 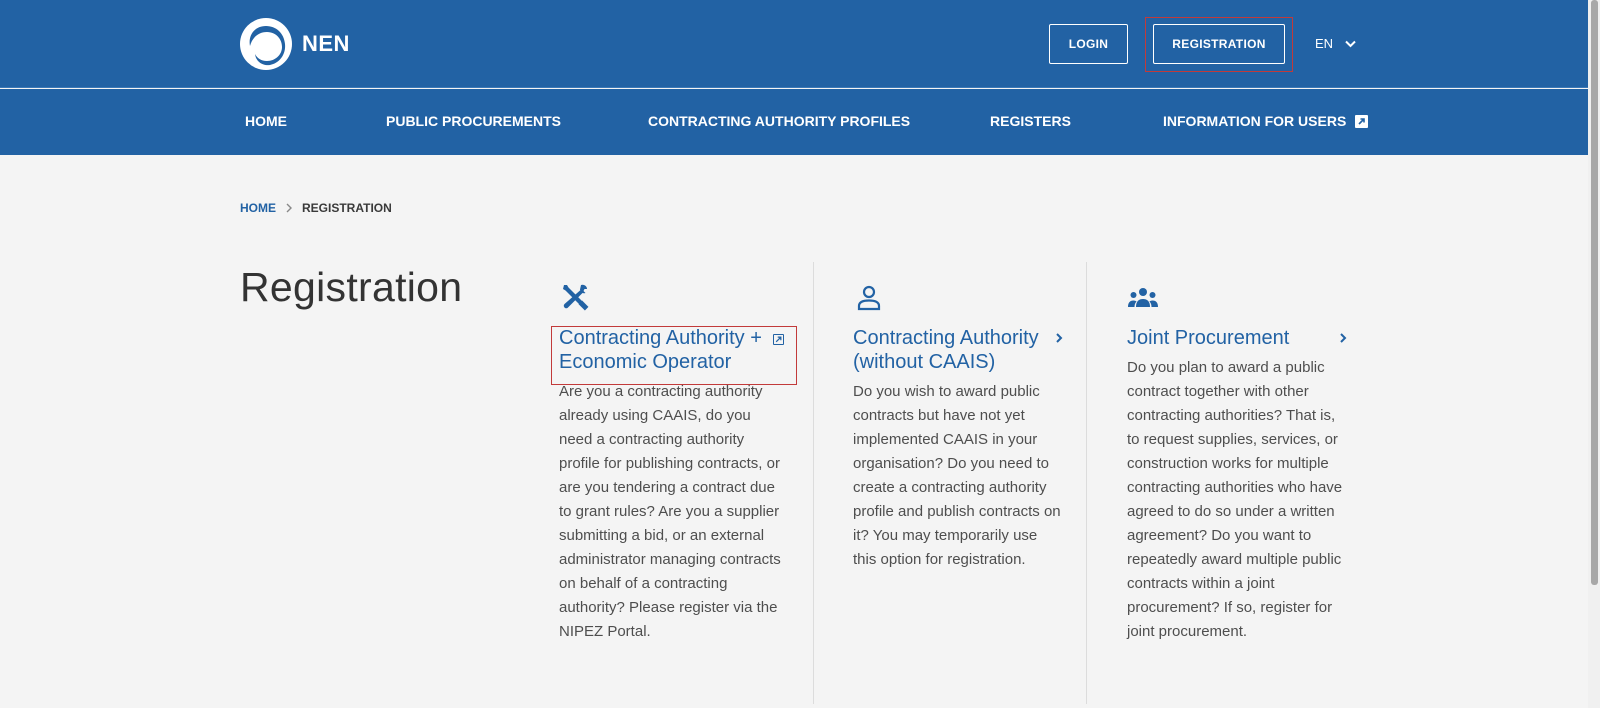 What do you see at coordinates (575, 298) in the screenshot?
I see `tools-icon` at bounding box center [575, 298].